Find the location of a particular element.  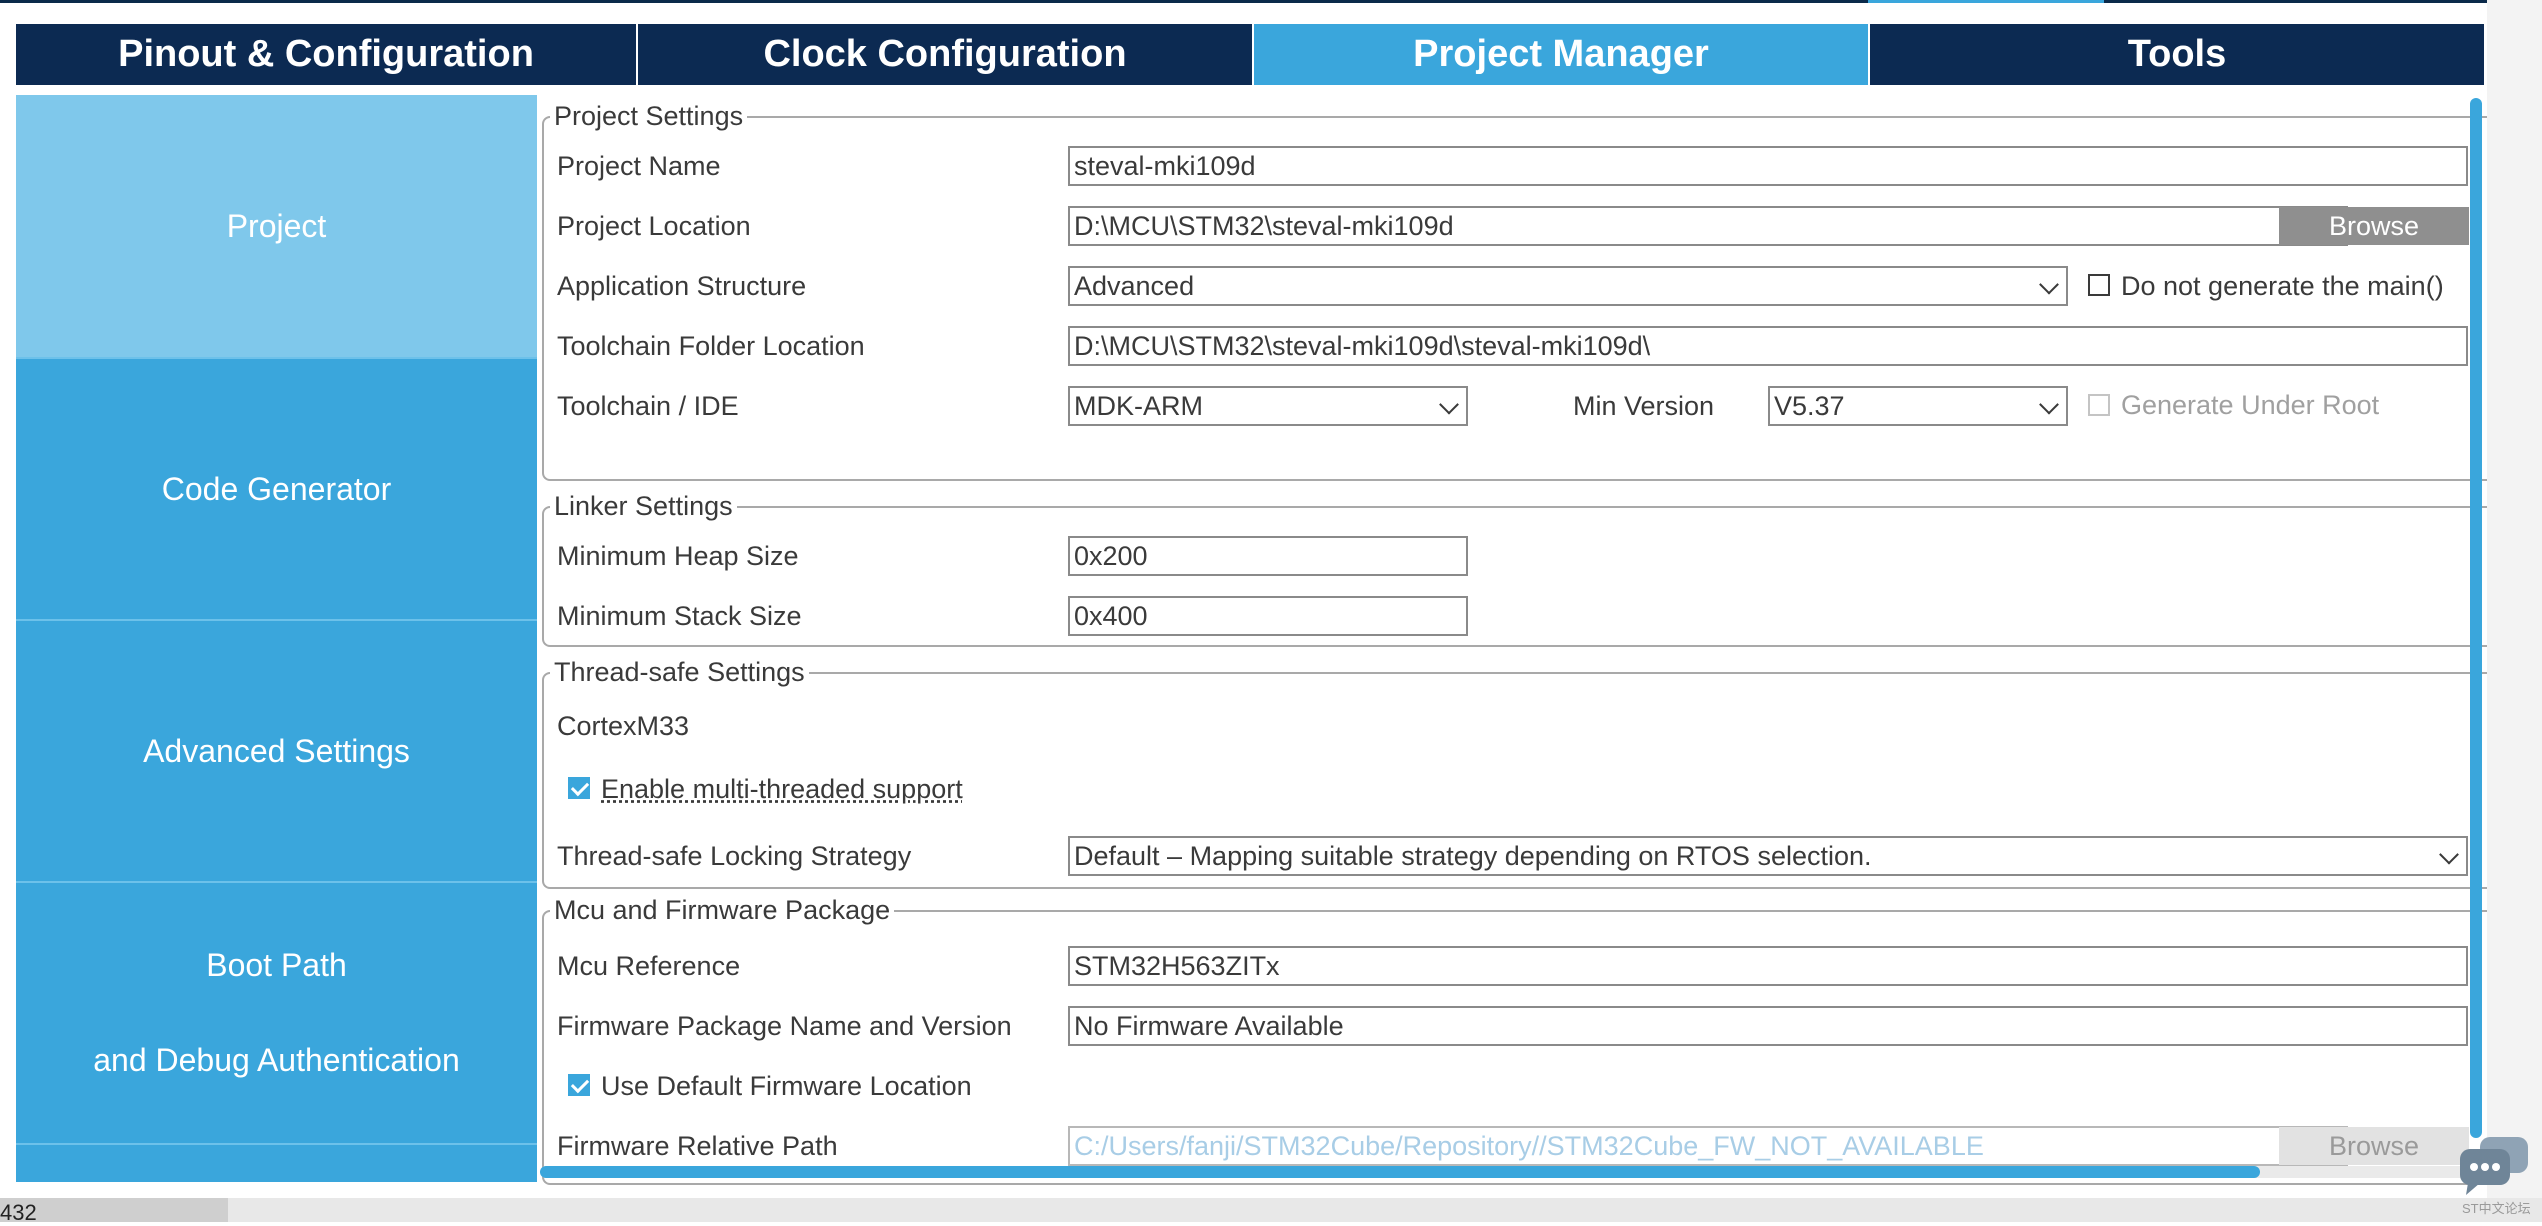

enable-multithread-label: Enable multi-threaded support is located at coordinates (782, 789).